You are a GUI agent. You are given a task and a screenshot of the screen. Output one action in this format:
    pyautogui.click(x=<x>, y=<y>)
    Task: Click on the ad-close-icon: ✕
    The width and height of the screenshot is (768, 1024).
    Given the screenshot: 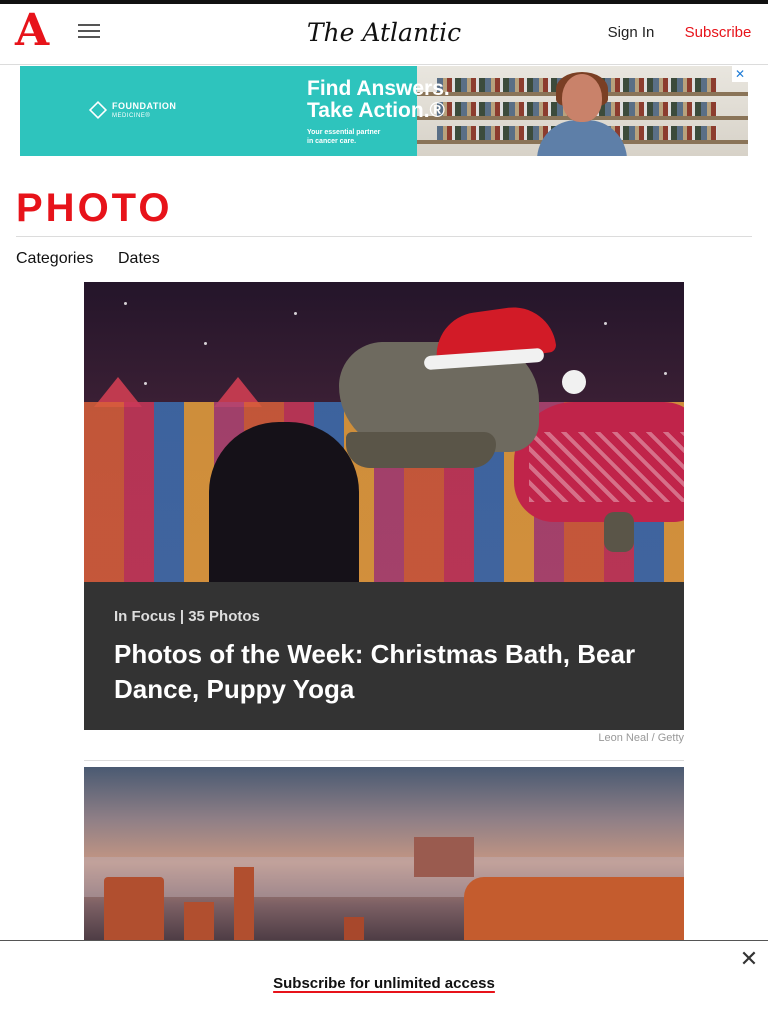 What is the action you would take?
    pyautogui.click(x=740, y=74)
    